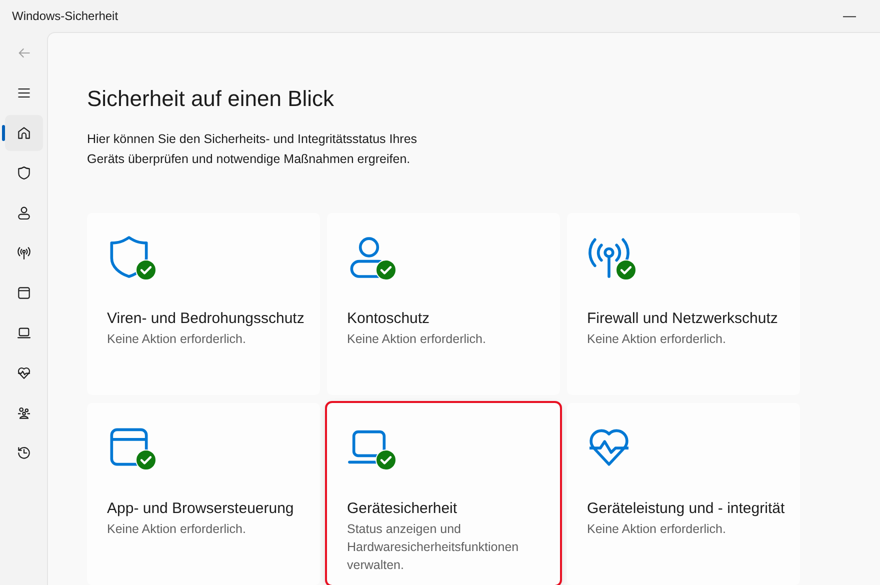 This screenshot has width=880, height=585. Describe the element at coordinates (849, 16) in the screenshot. I see `minimize-button: —` at that location.